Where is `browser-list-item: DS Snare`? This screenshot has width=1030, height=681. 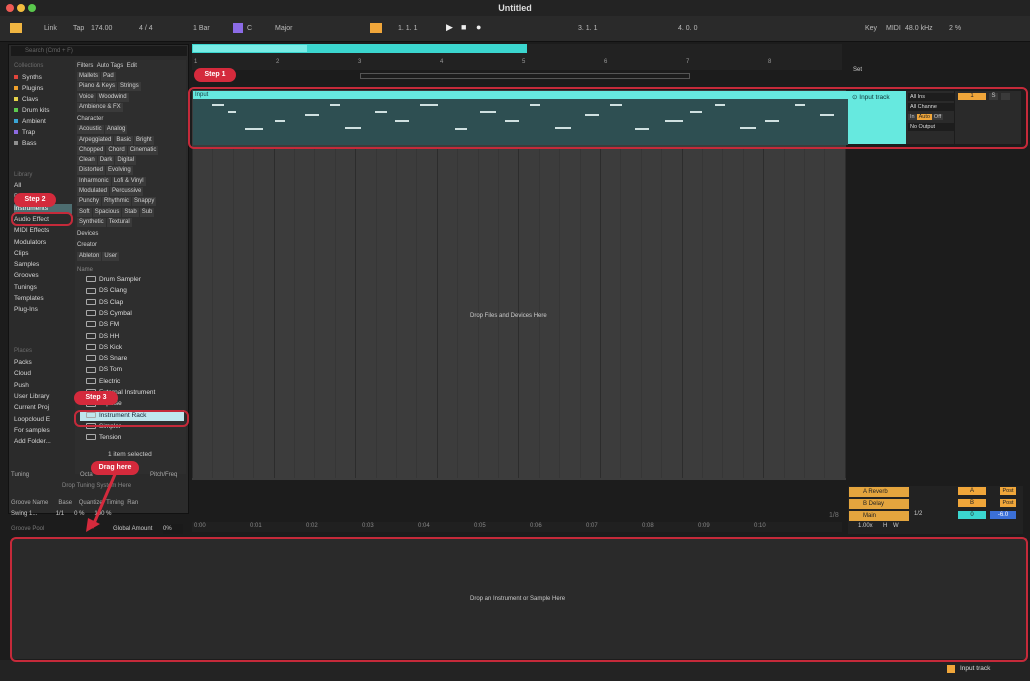
browser-list-item: DS Snare is located at coordinates (132, 358).